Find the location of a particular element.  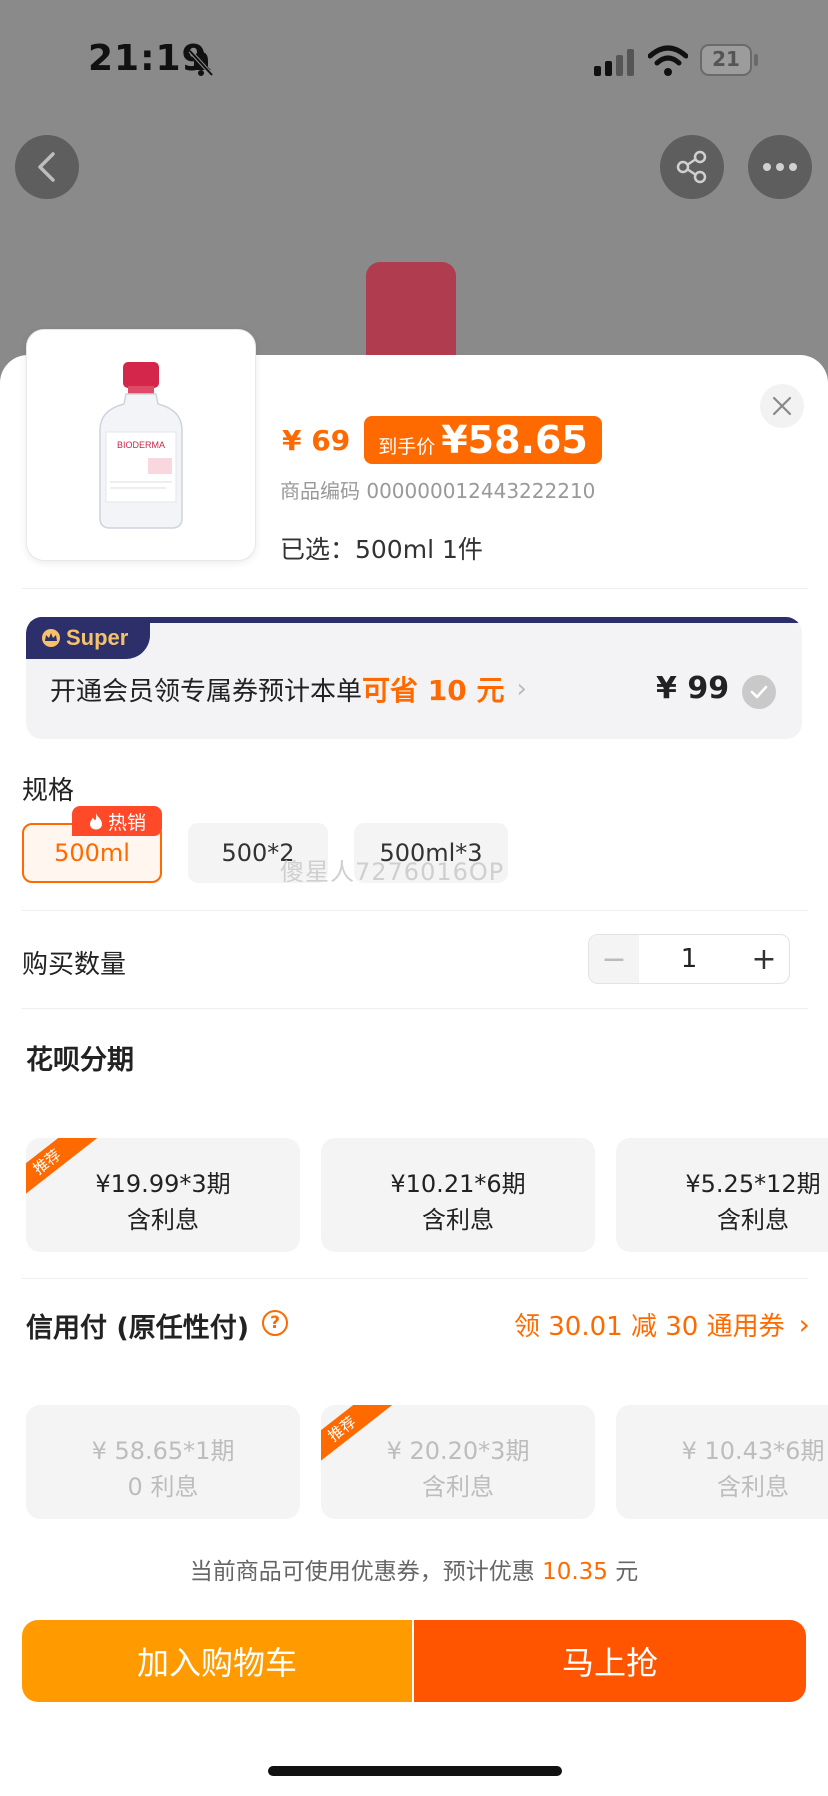

huabei-title: 花呗分期 is located at coordinates (80, 1060).